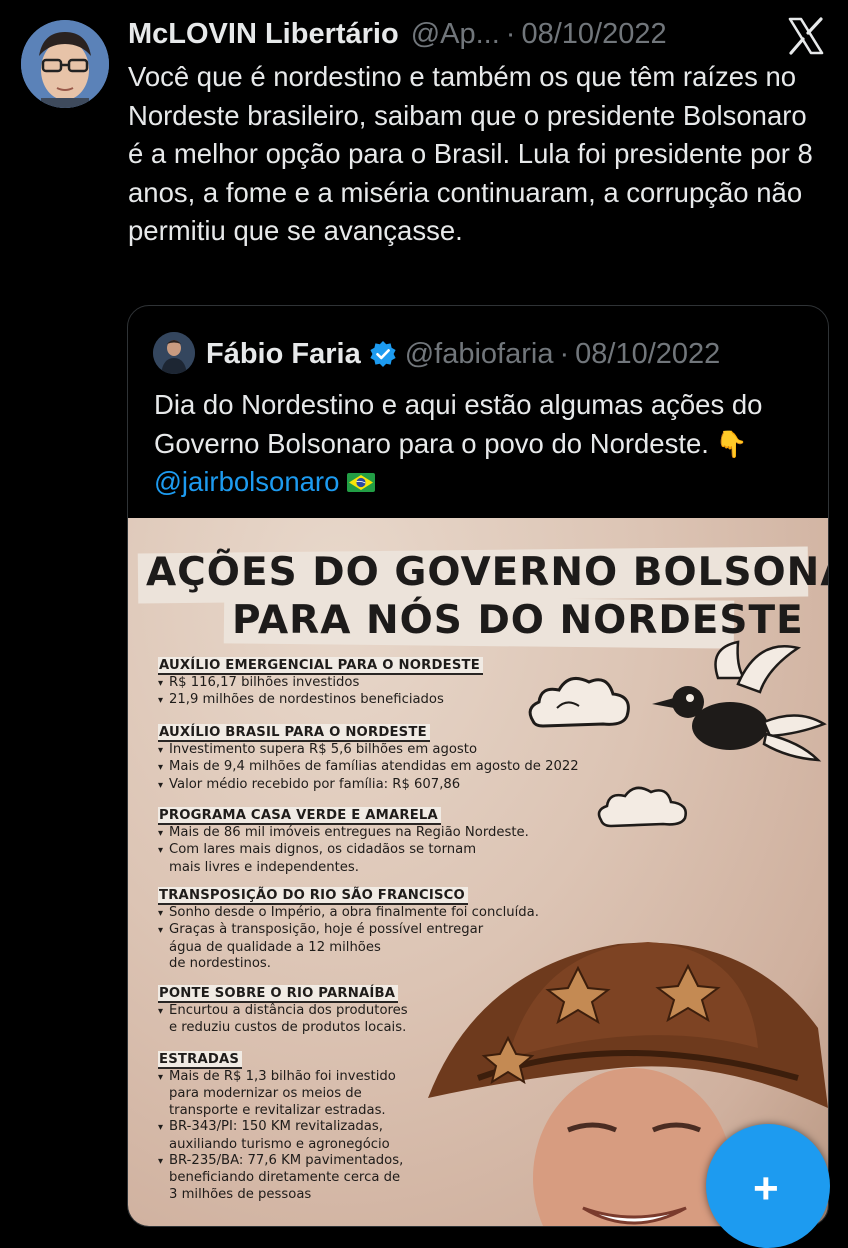 The width and height of the screenshot is (848, 1248). I want to click on pointing-down-emoji: 👇, so click(731, 443).